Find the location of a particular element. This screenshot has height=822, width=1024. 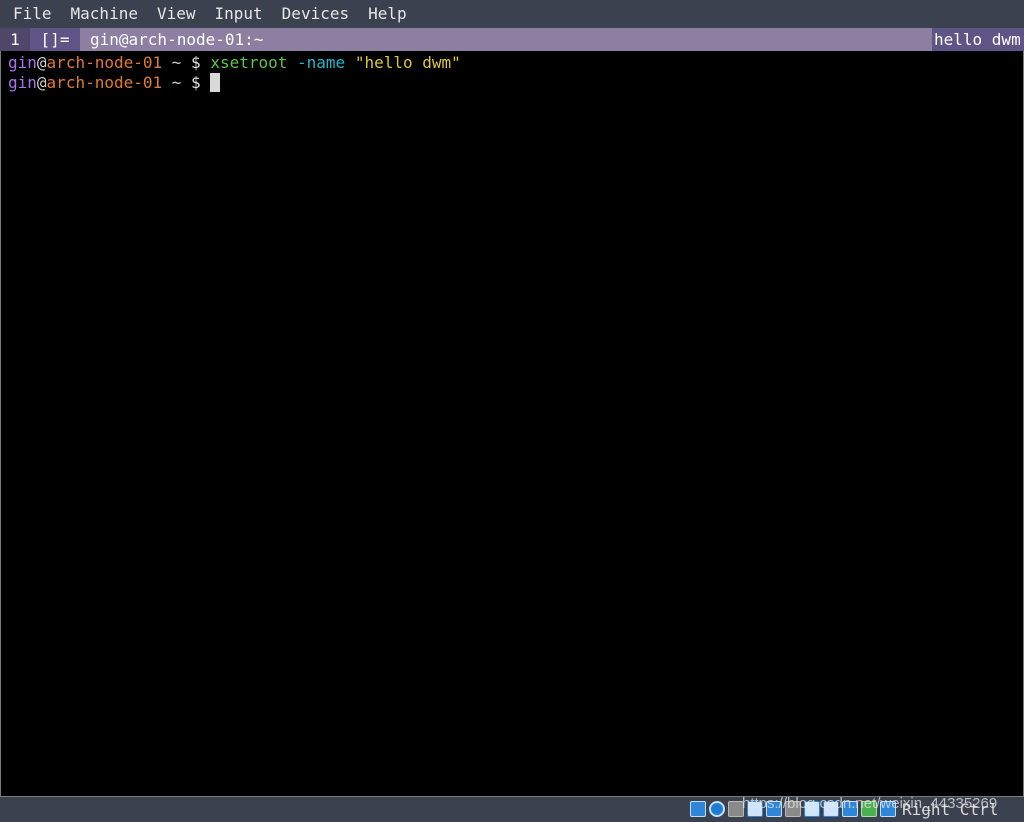

menu-devices: Devices is located at coordinates (315, 14).